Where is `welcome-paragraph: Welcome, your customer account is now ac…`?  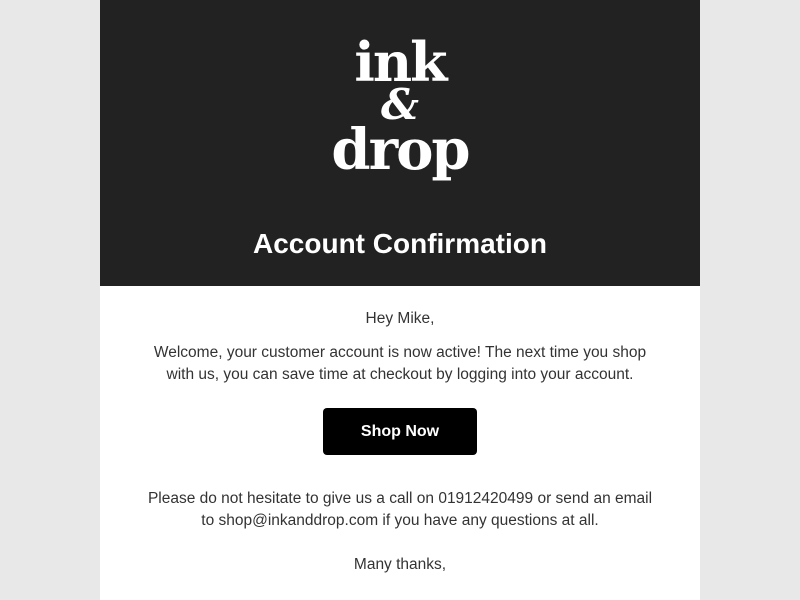
welcome-paragraph: Welcome, your customer account is now ac… is located at coordinates (400, 363).